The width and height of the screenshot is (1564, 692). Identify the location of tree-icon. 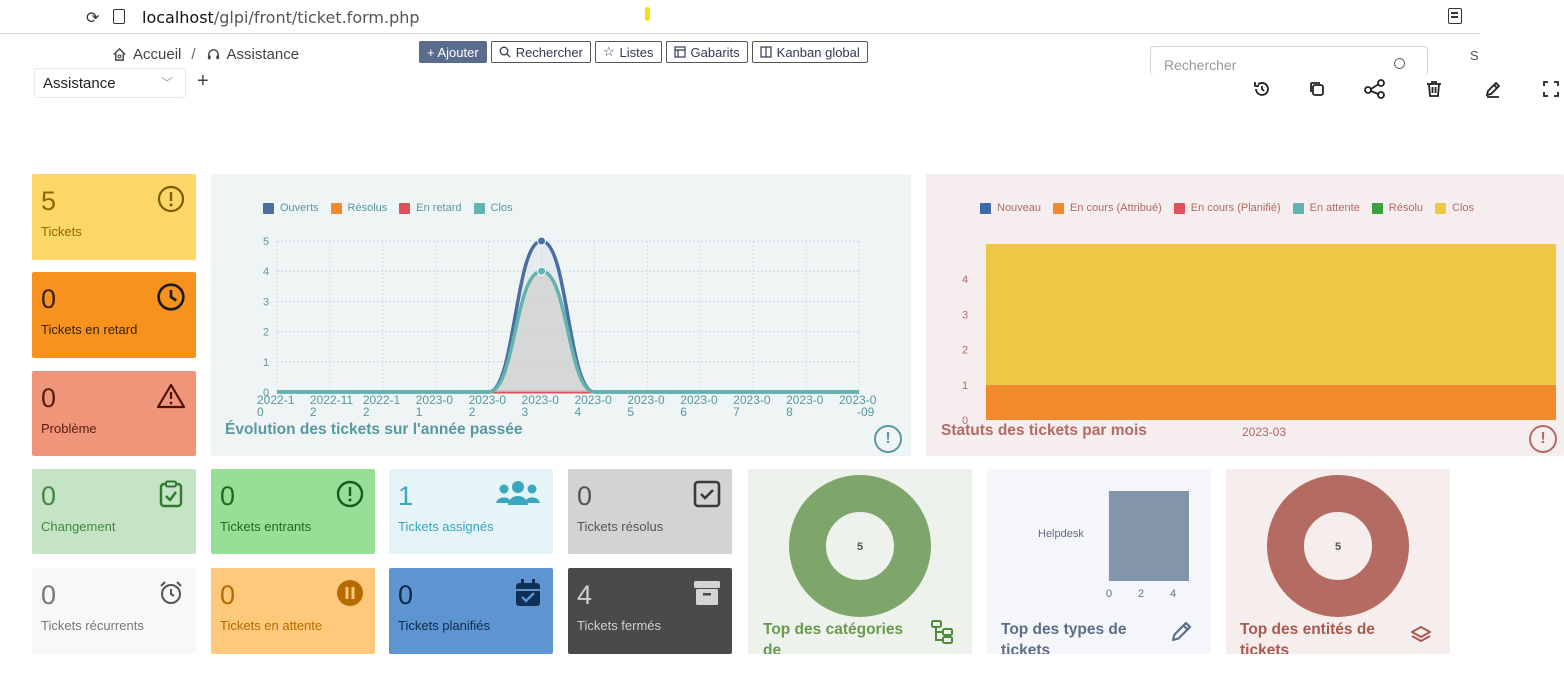
(942, 634).